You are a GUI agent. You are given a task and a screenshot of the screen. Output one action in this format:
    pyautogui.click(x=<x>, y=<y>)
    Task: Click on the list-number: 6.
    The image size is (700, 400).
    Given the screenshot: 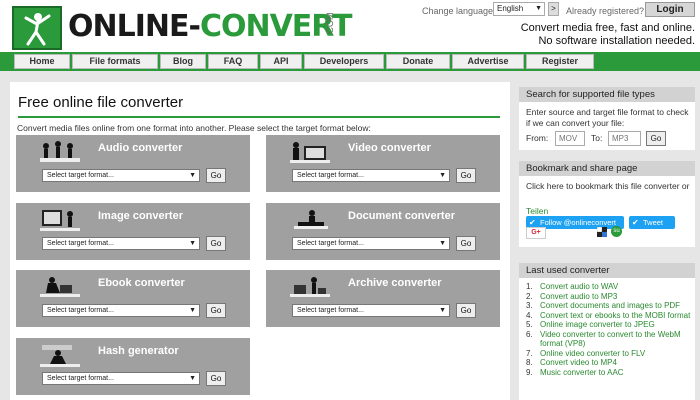 What is the action you would take?
    pyautogui.click(x=529, y=334)
    